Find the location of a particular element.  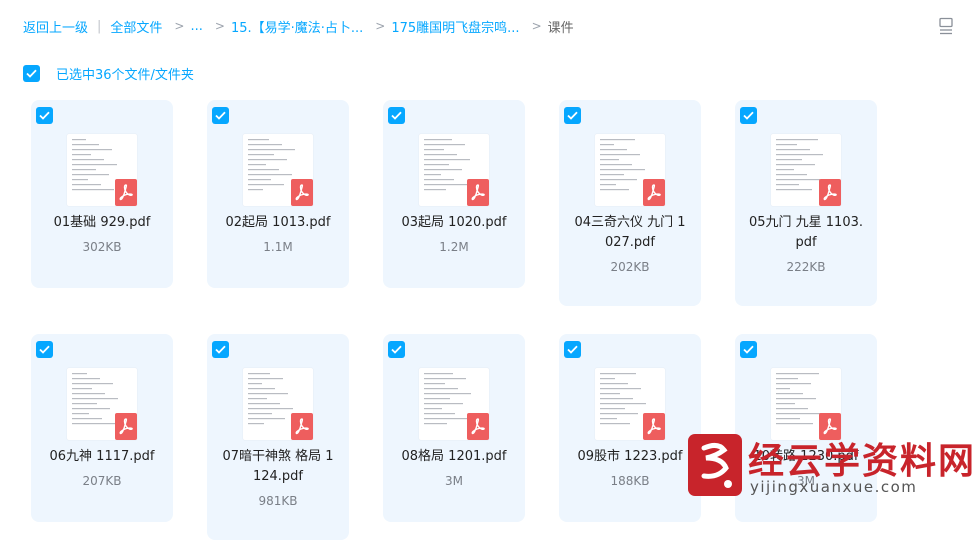

selection-bar: 已选中36个文件/文件夹 is located at coordinates (108, 73).